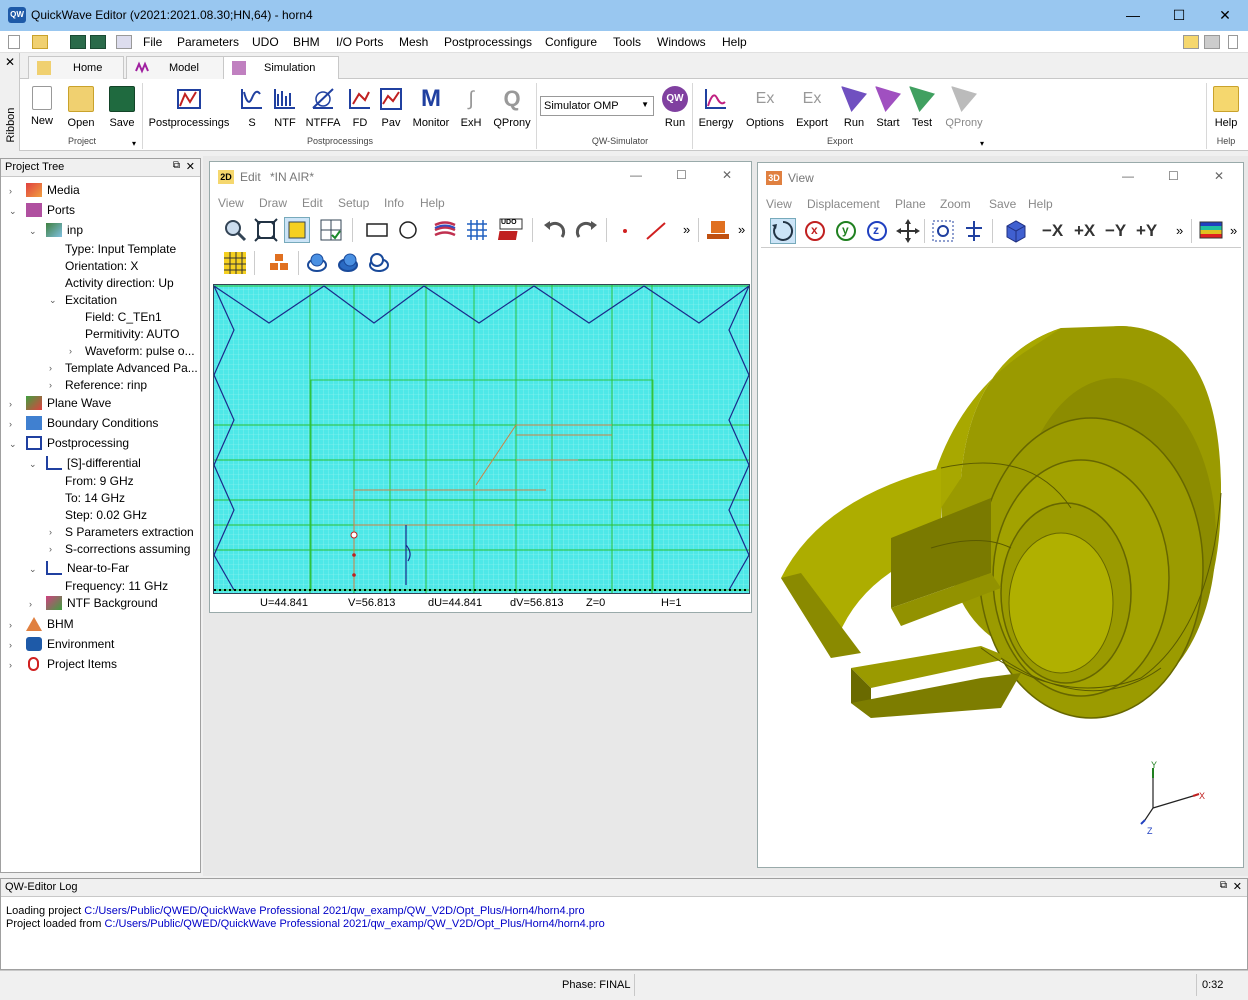  What do you see at coordinates (413, 42) in the screenshot?
I see `menu-mesh: Mesh` at bounding box center [413, 42].